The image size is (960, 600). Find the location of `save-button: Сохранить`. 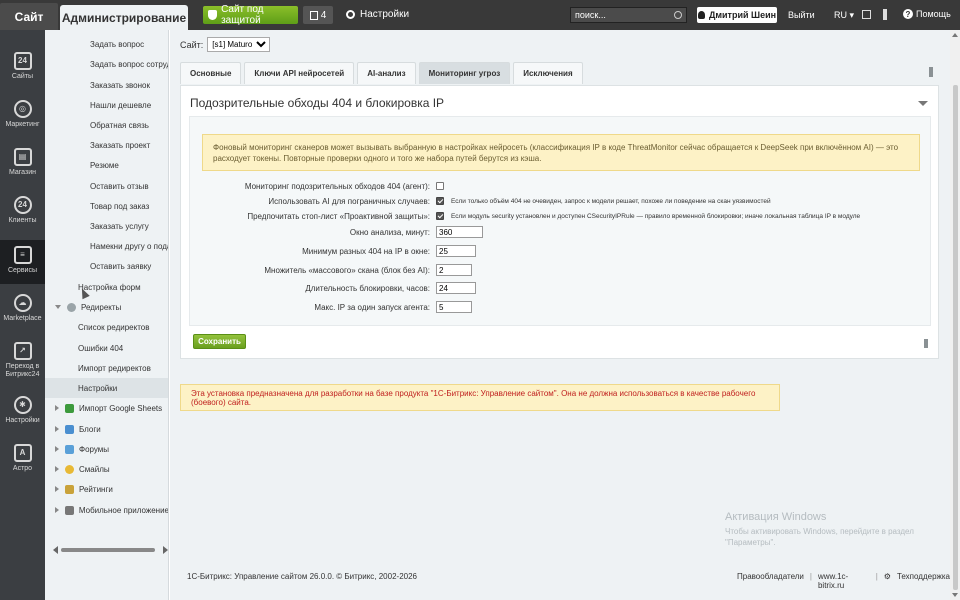

save-button: Сохранить is located at coordinates (219, 341).